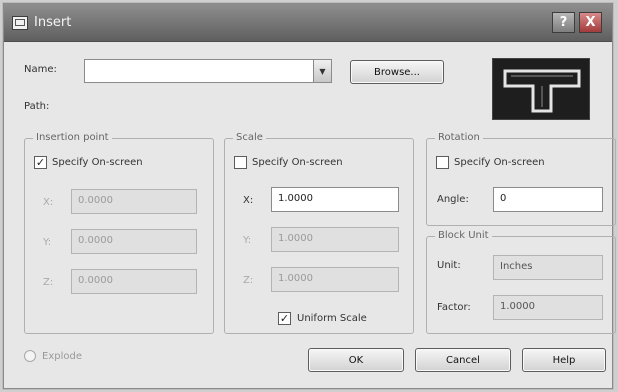 The height and width of the screenshot is (392, 618). What do you see at coordinates (590, 22) in the screenshot?
I see `close-button: X` at bounding box center [590, 22].